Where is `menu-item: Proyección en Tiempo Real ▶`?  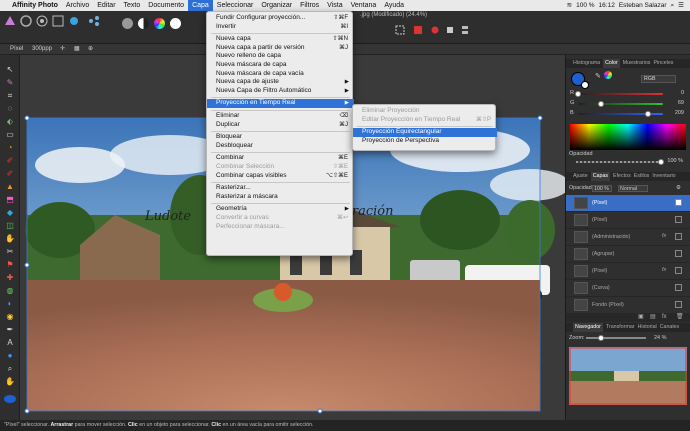
menu-item: Proyección en Tiempo Real ▶ is located at coordinates (280, 103).